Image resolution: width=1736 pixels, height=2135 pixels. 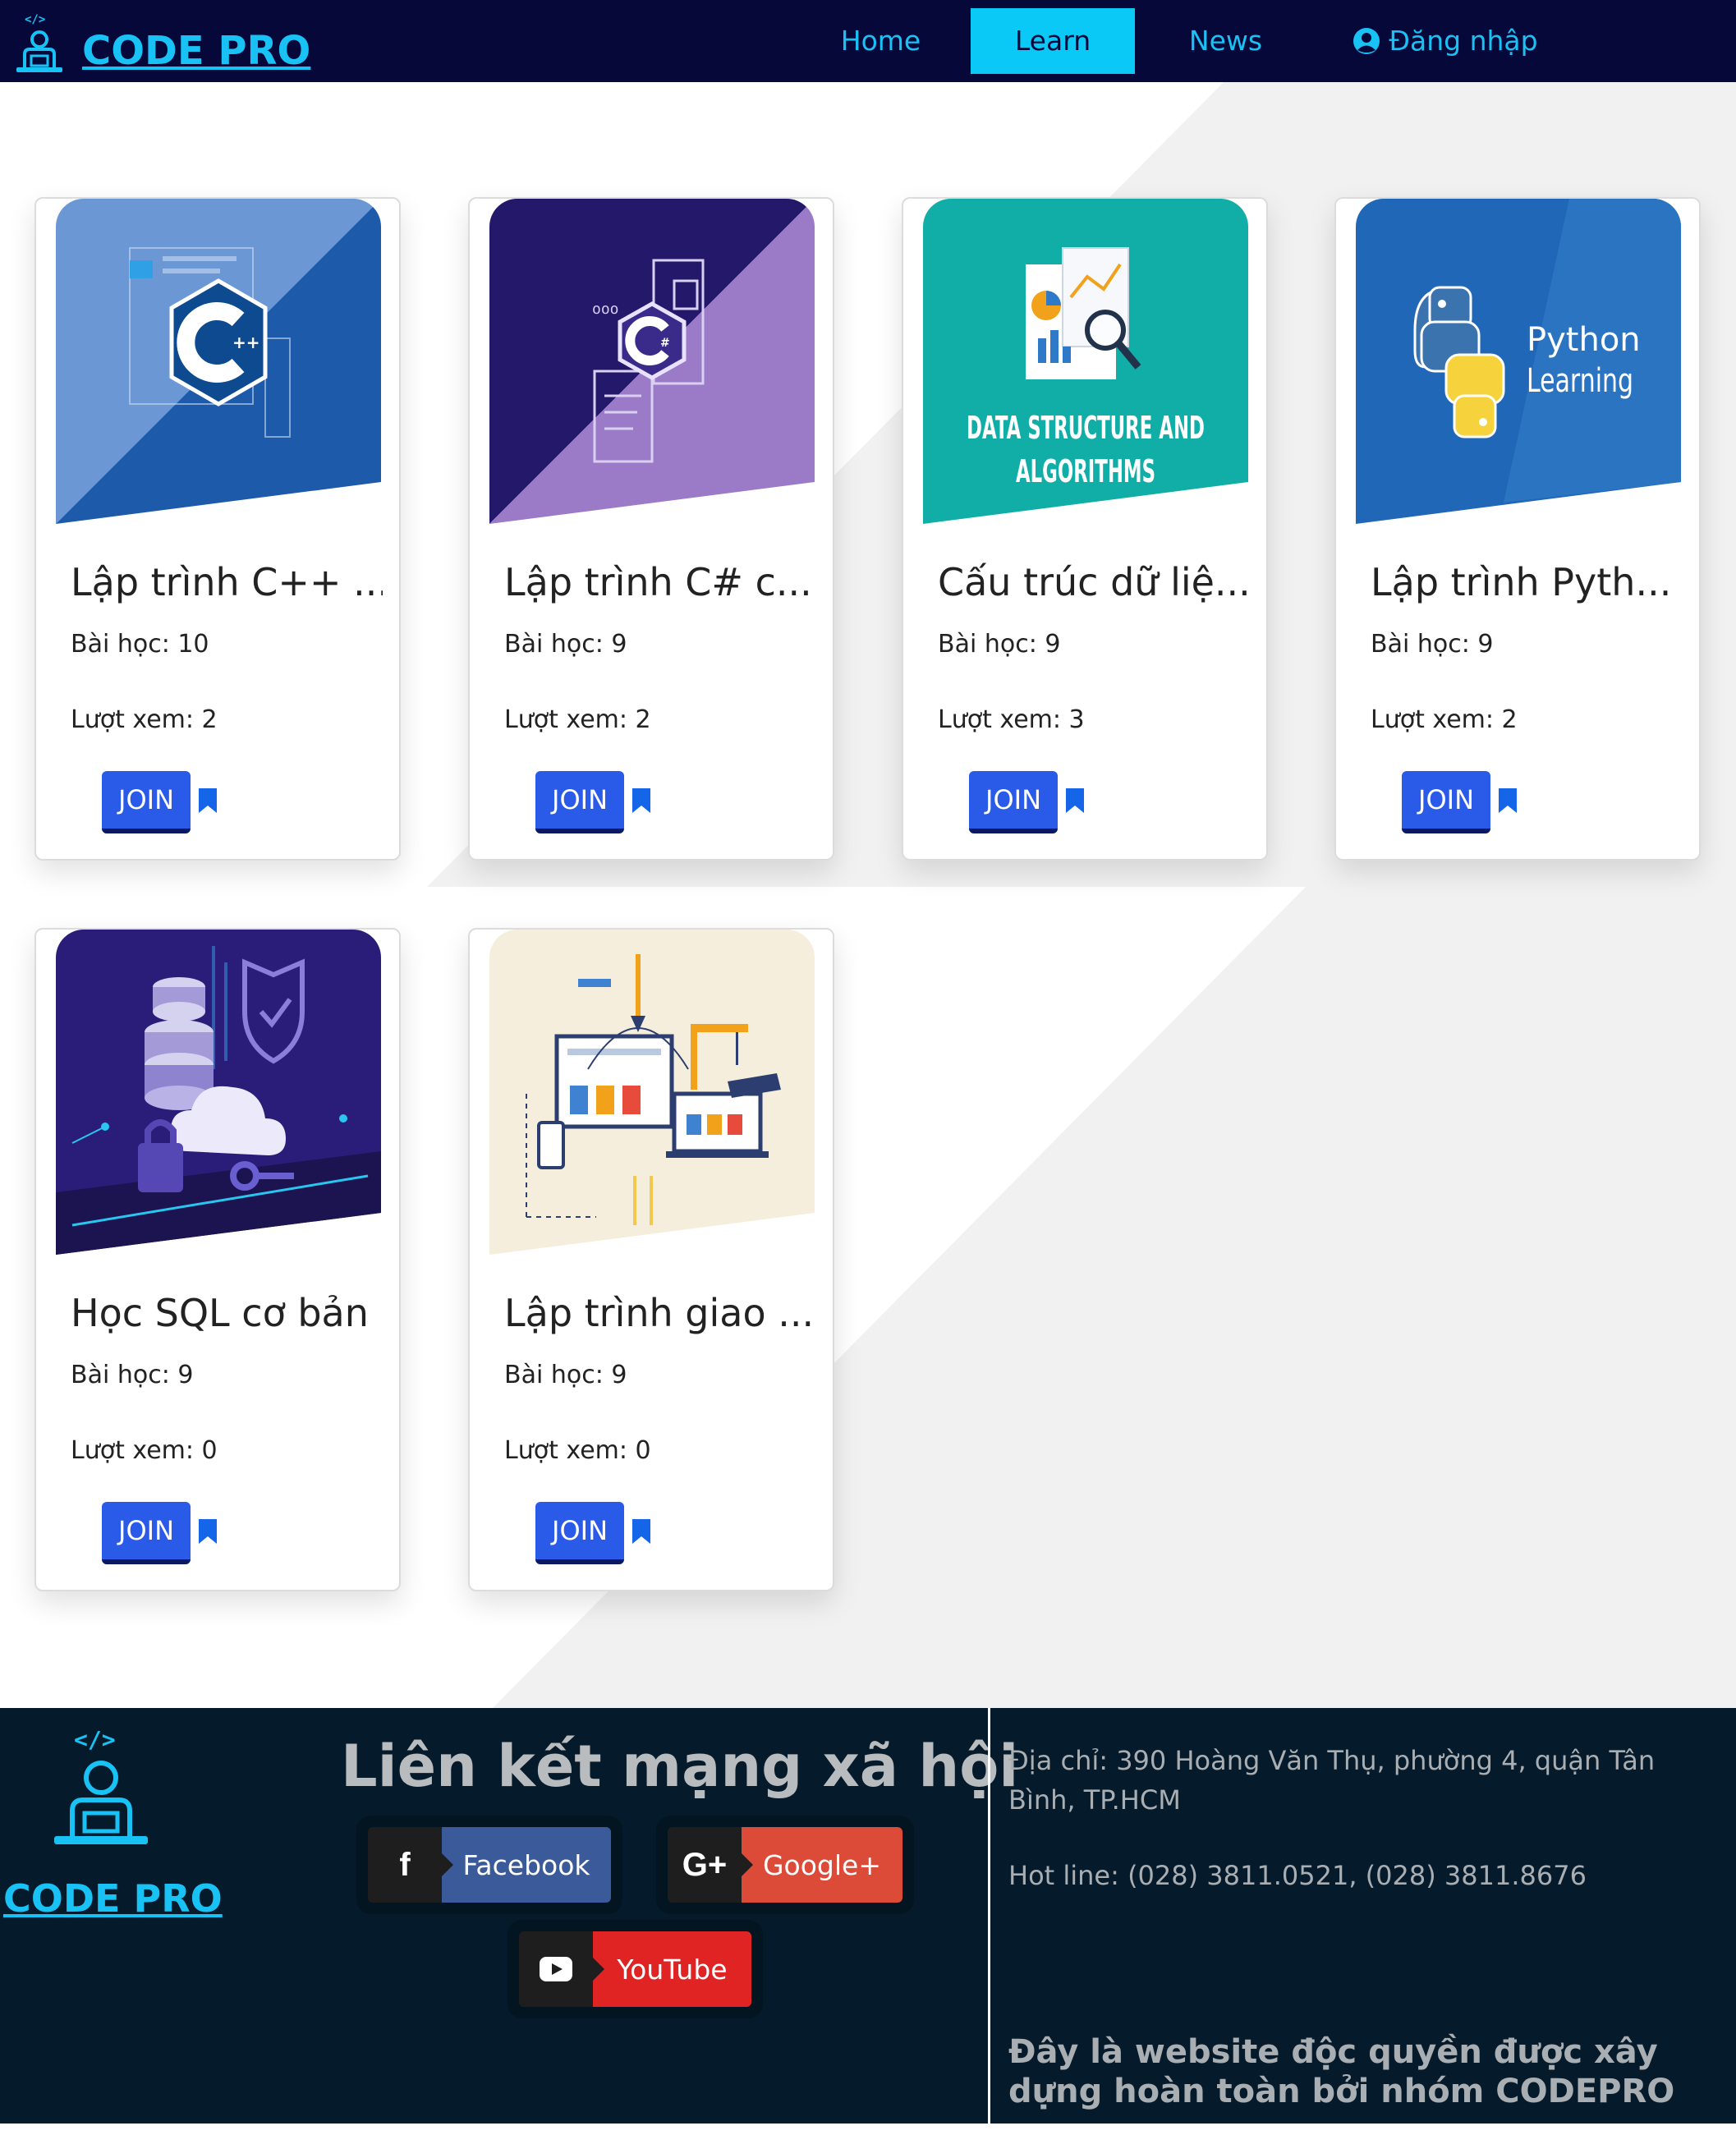 I want to click on youtube-label: YouTube, so click(x=672, y=1969).